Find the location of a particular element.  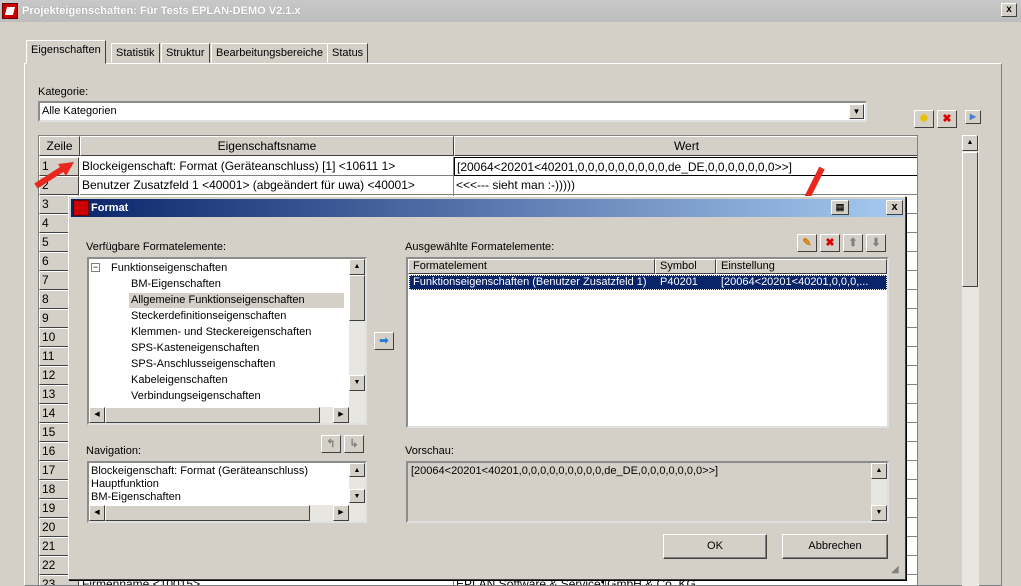

cancel-button: Abbrechen is located at coordinates (835, 546).